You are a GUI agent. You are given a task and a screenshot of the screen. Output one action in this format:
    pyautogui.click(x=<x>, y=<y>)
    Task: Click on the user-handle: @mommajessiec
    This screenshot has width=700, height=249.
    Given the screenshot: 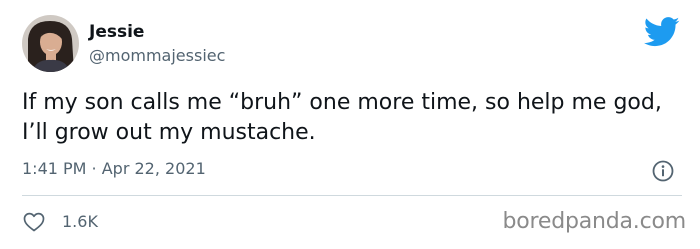 What is the action you would take?
    pyautogui.click(x=157, y=56)
    